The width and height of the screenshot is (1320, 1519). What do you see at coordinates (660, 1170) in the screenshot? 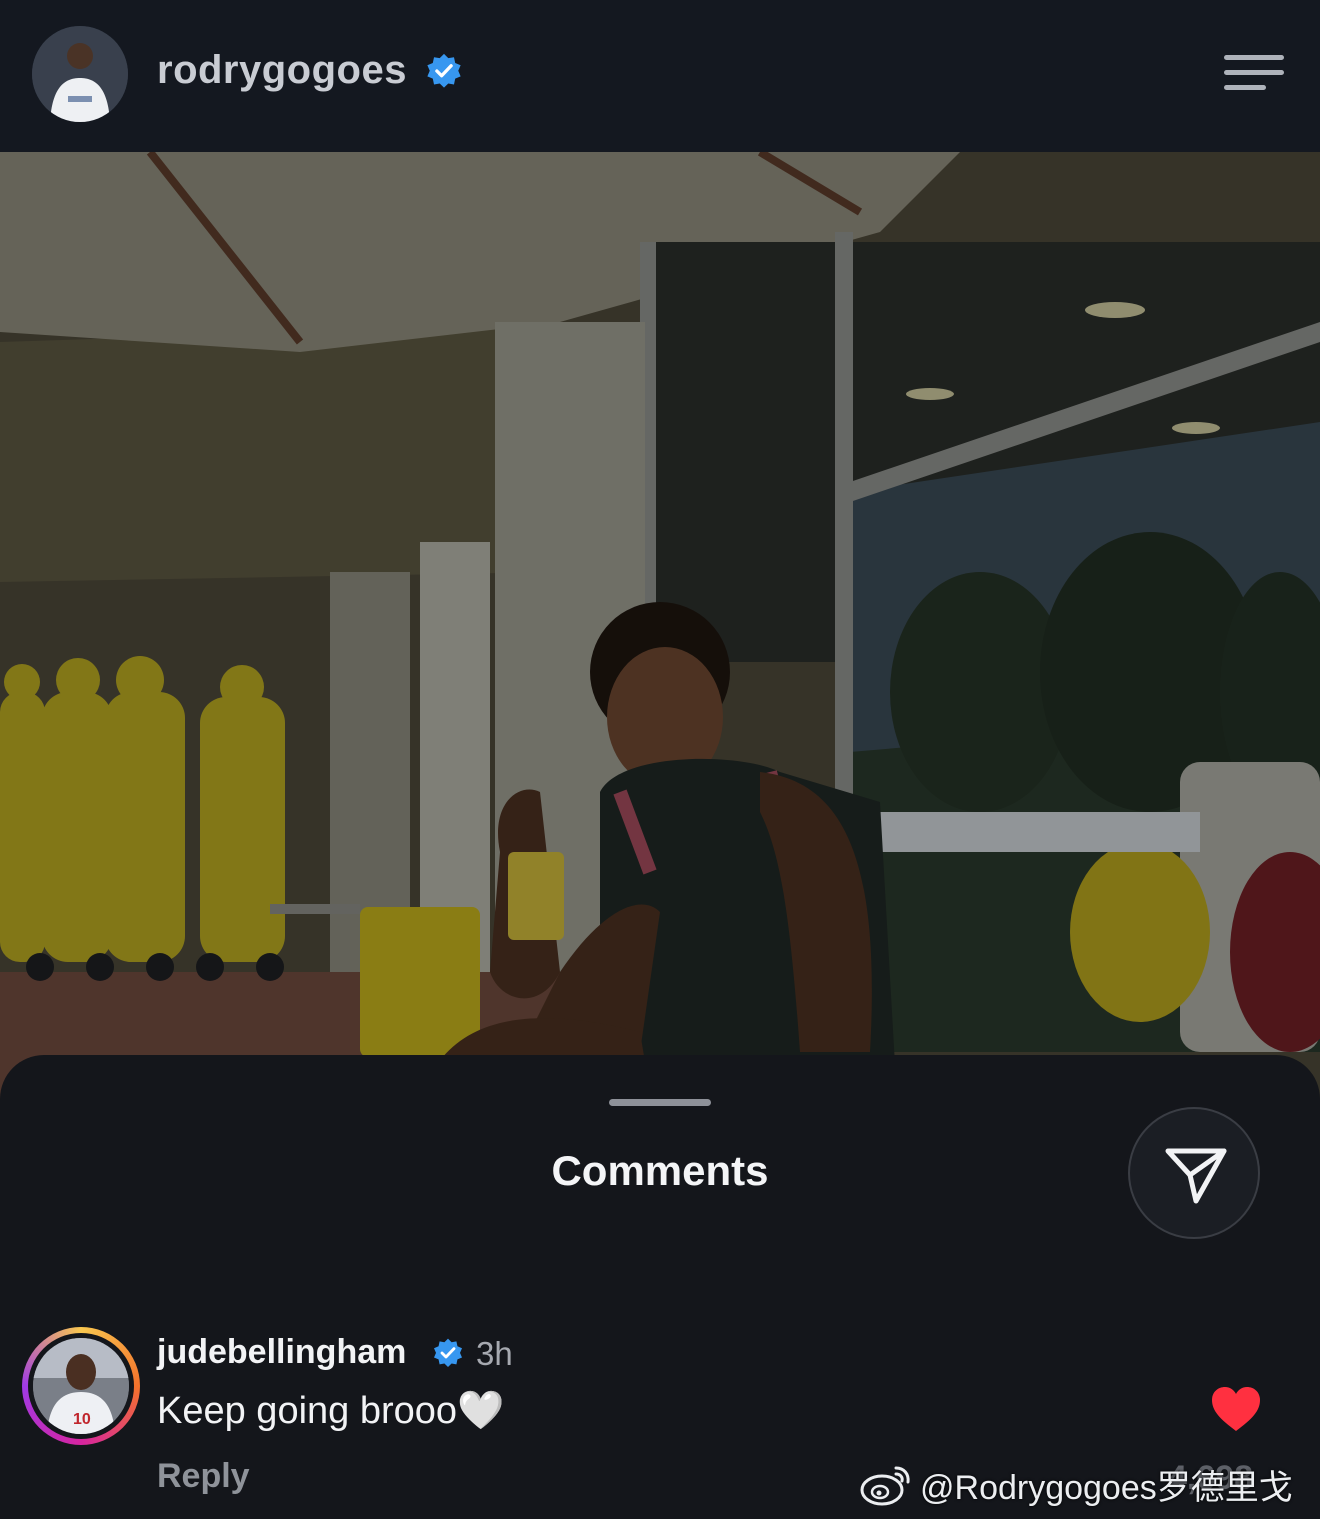
I see `comments-title: Comments` at bounding box center [660, 1170].